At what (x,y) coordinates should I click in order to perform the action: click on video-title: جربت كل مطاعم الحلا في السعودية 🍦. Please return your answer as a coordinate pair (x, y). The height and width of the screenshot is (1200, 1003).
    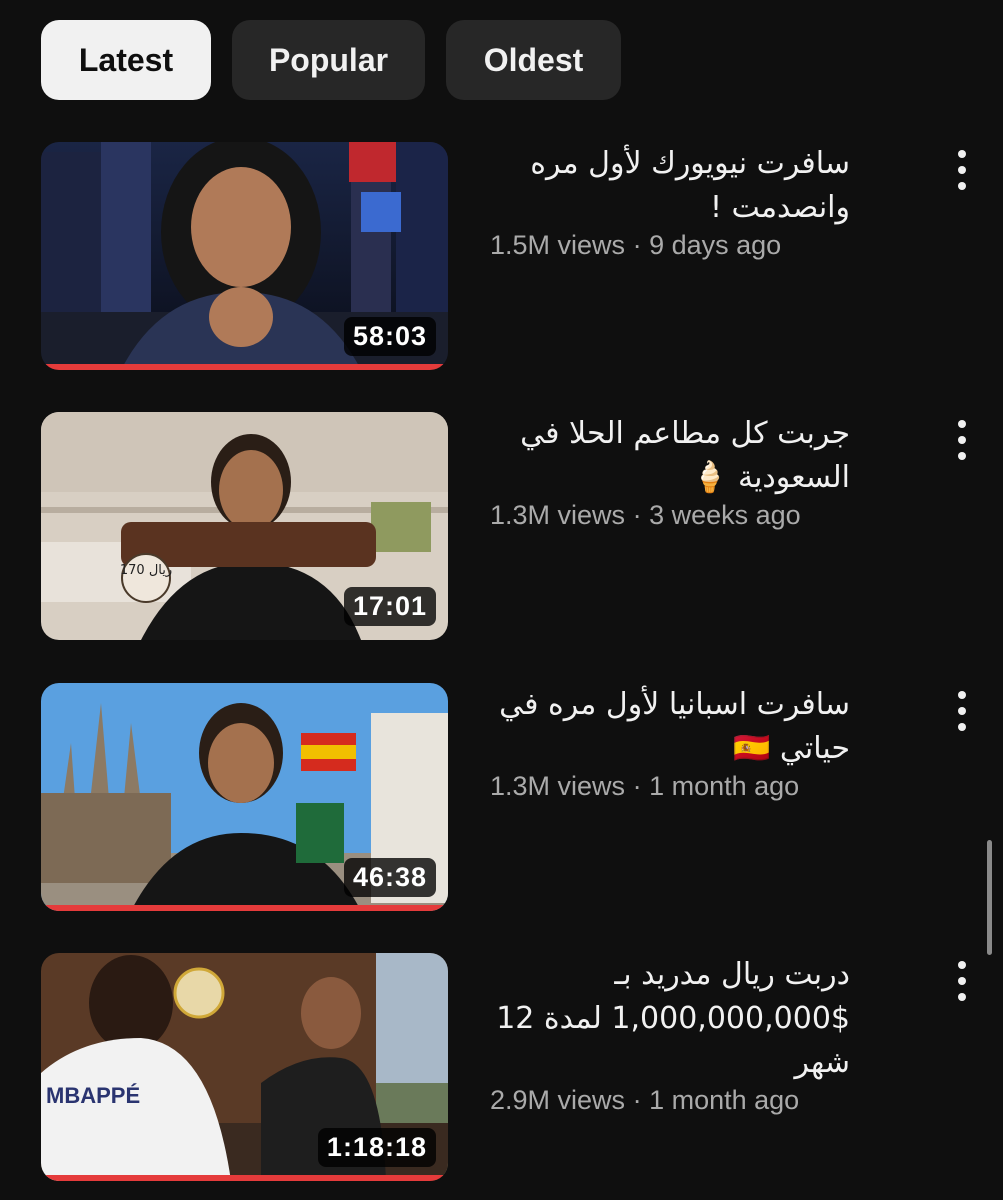
    Looking at the image, I should click on (670, 456).